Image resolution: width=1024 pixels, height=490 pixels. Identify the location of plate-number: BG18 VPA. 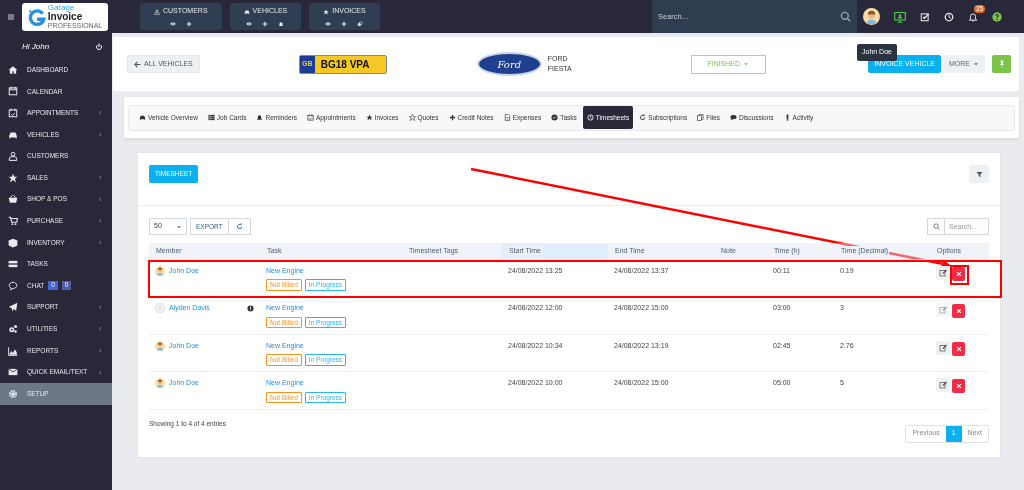
(344, 64).